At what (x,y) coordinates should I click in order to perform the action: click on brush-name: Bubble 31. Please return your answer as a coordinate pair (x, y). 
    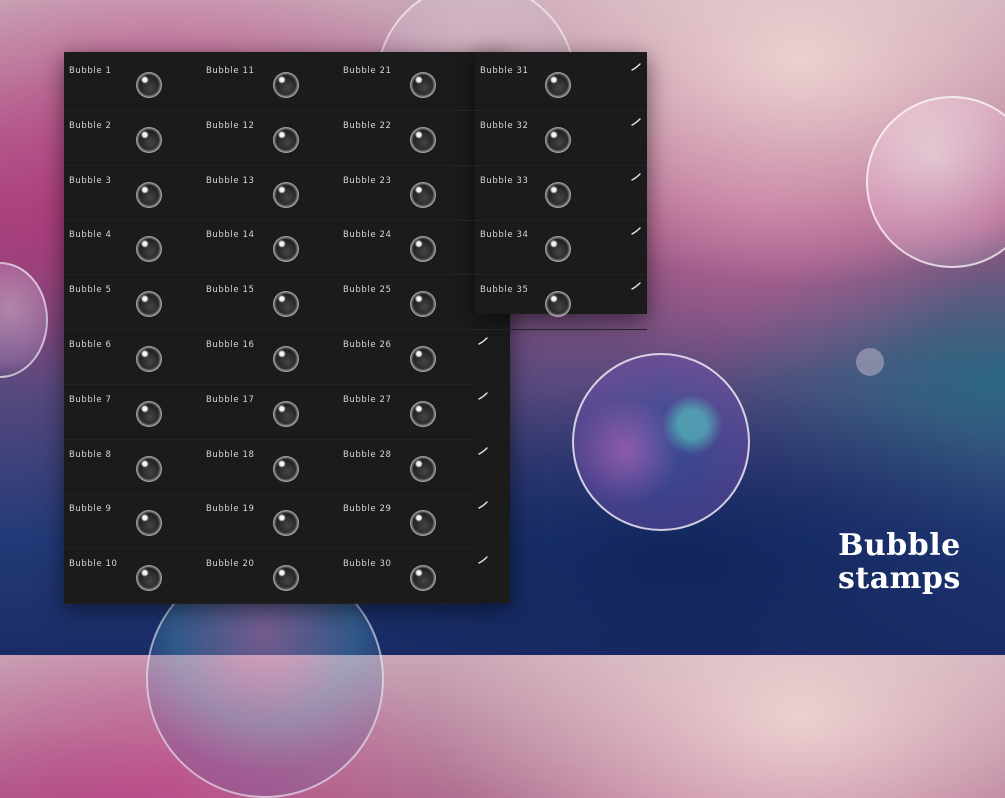
    Looking at the image, I should click on (504, 71).